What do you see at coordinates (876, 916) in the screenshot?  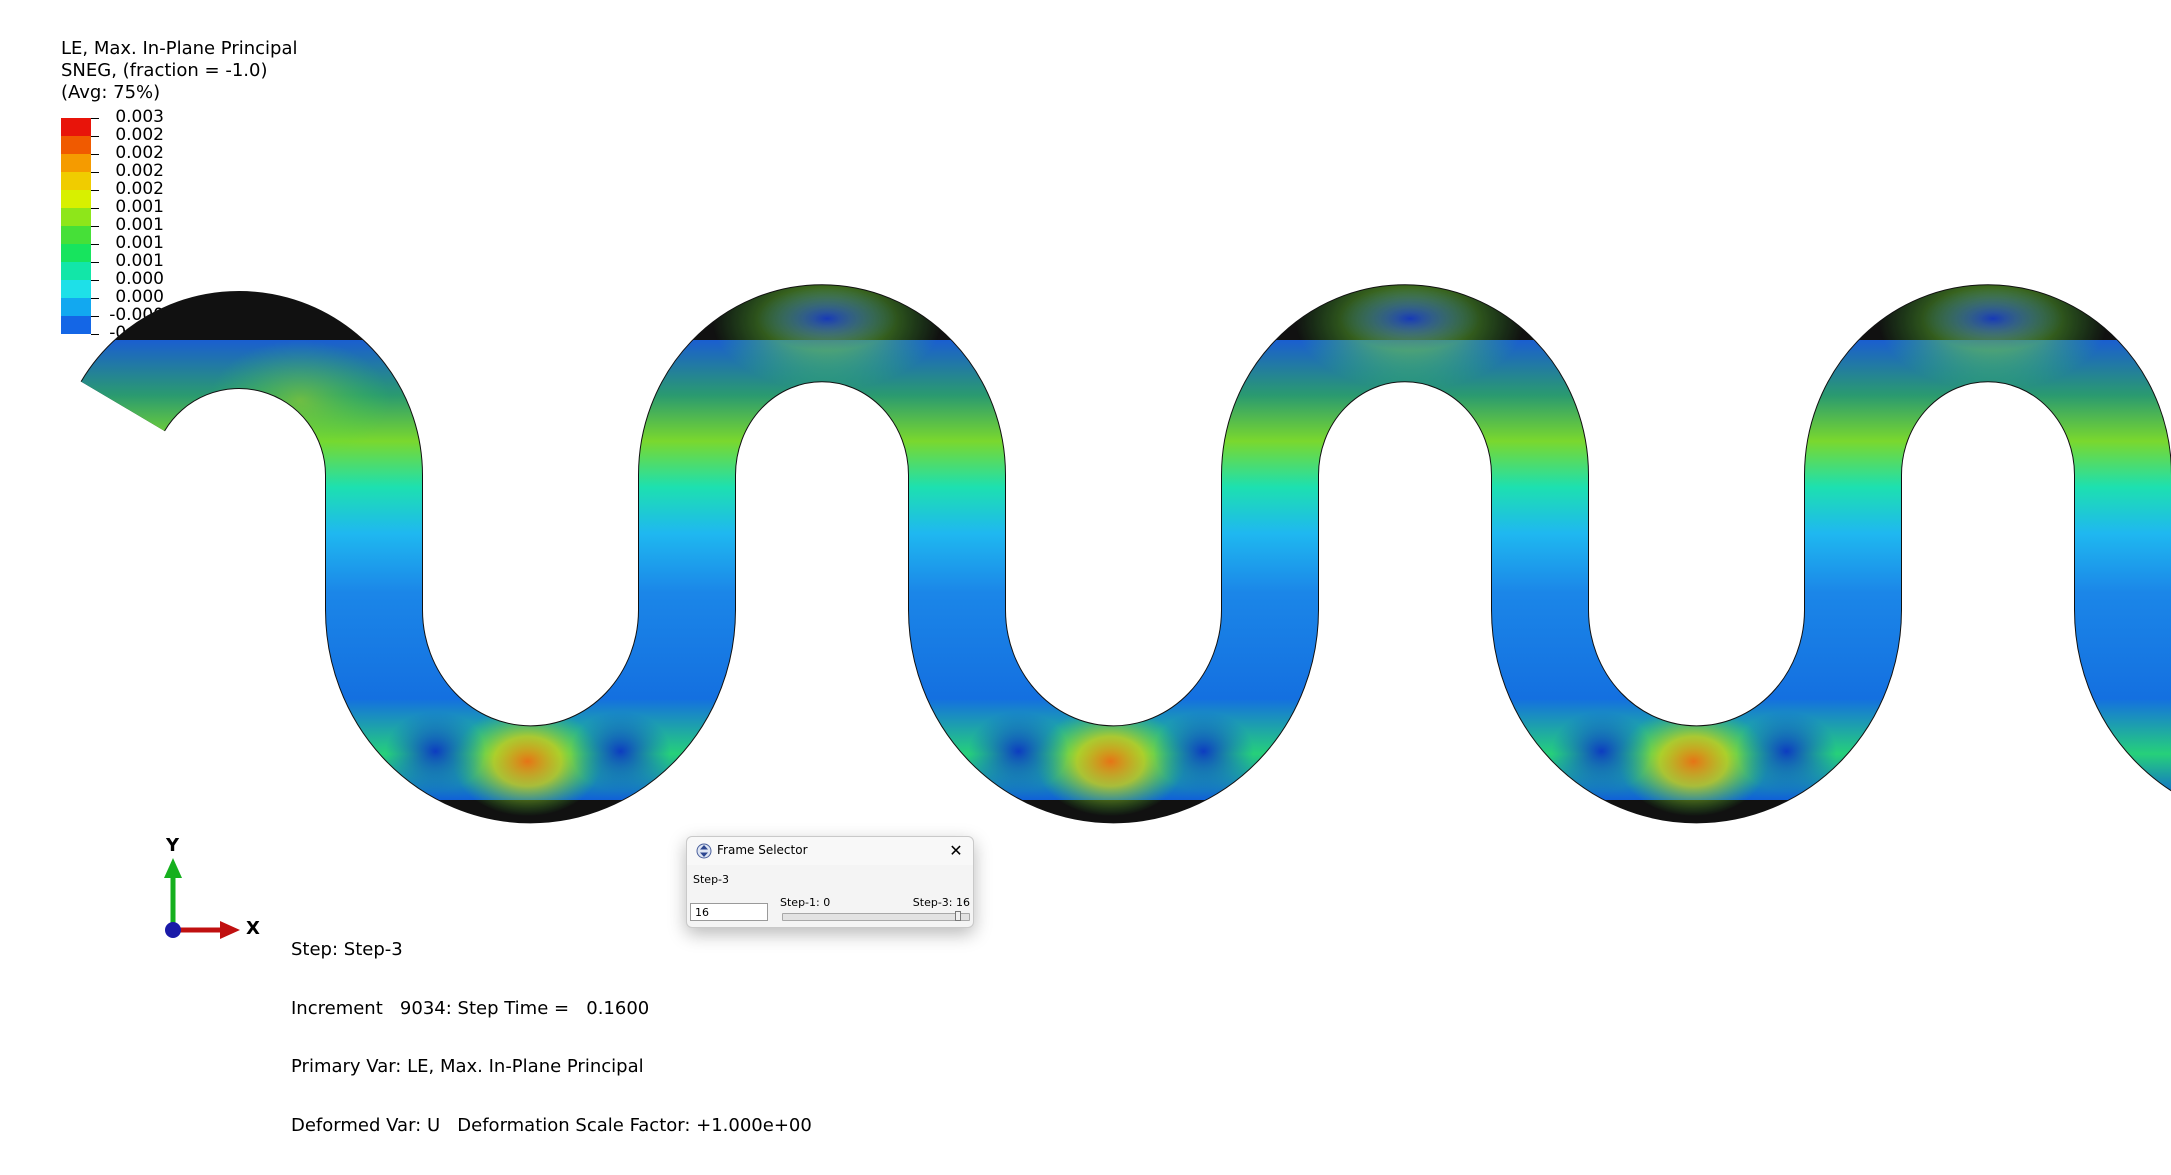 I see `frame-slider` at bounding box center [876, 916].